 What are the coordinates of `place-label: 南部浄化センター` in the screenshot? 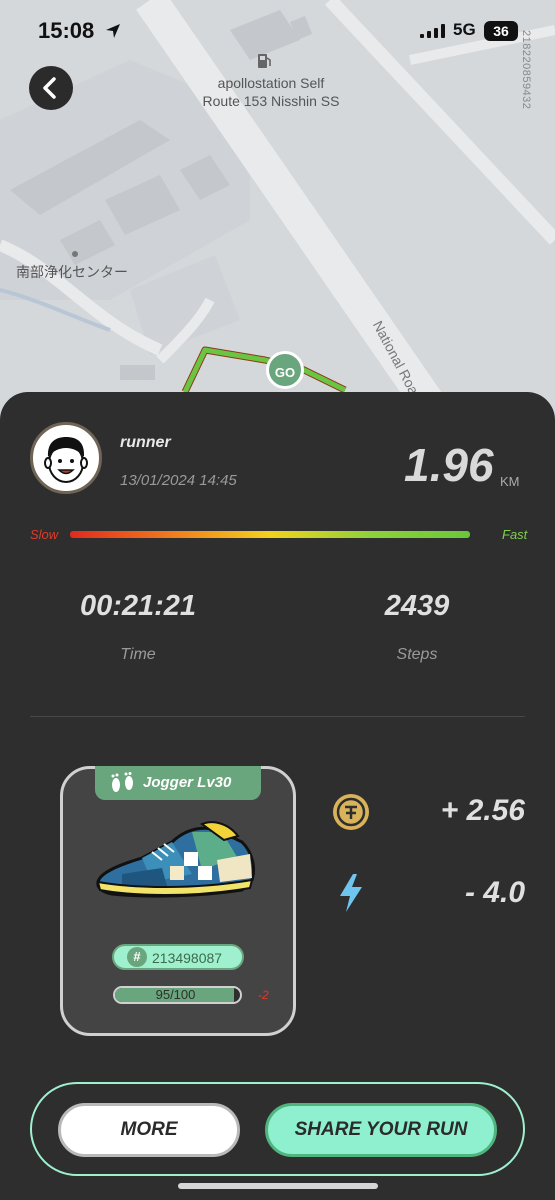 It's located at (72, 272).